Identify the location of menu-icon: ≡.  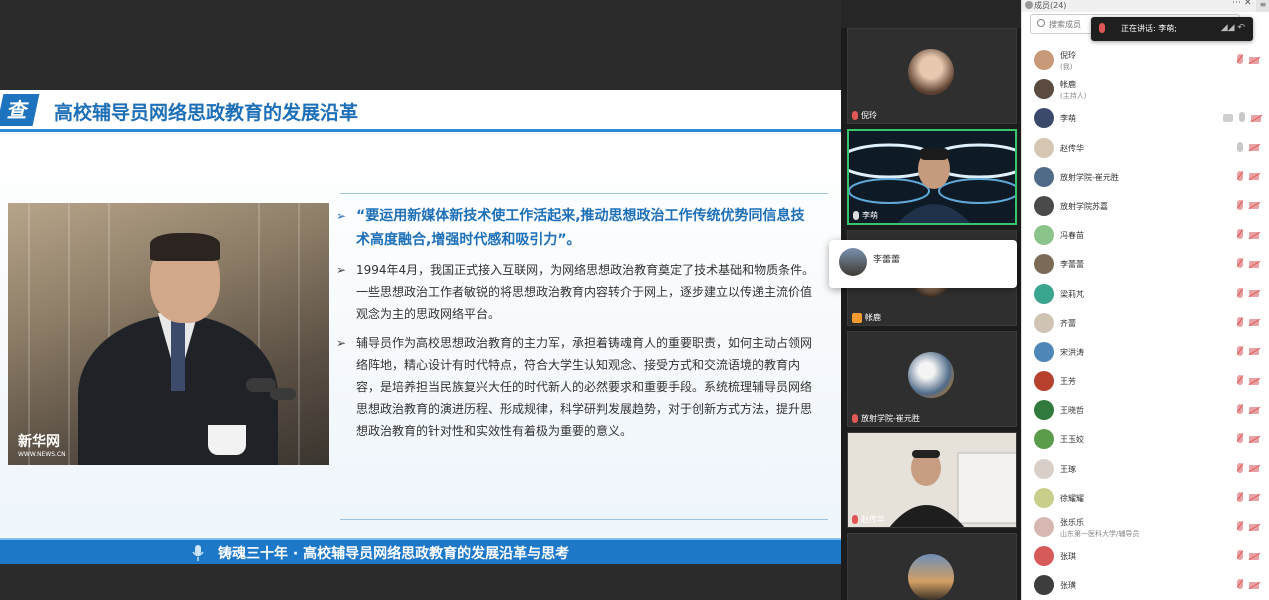
(1262, 6).